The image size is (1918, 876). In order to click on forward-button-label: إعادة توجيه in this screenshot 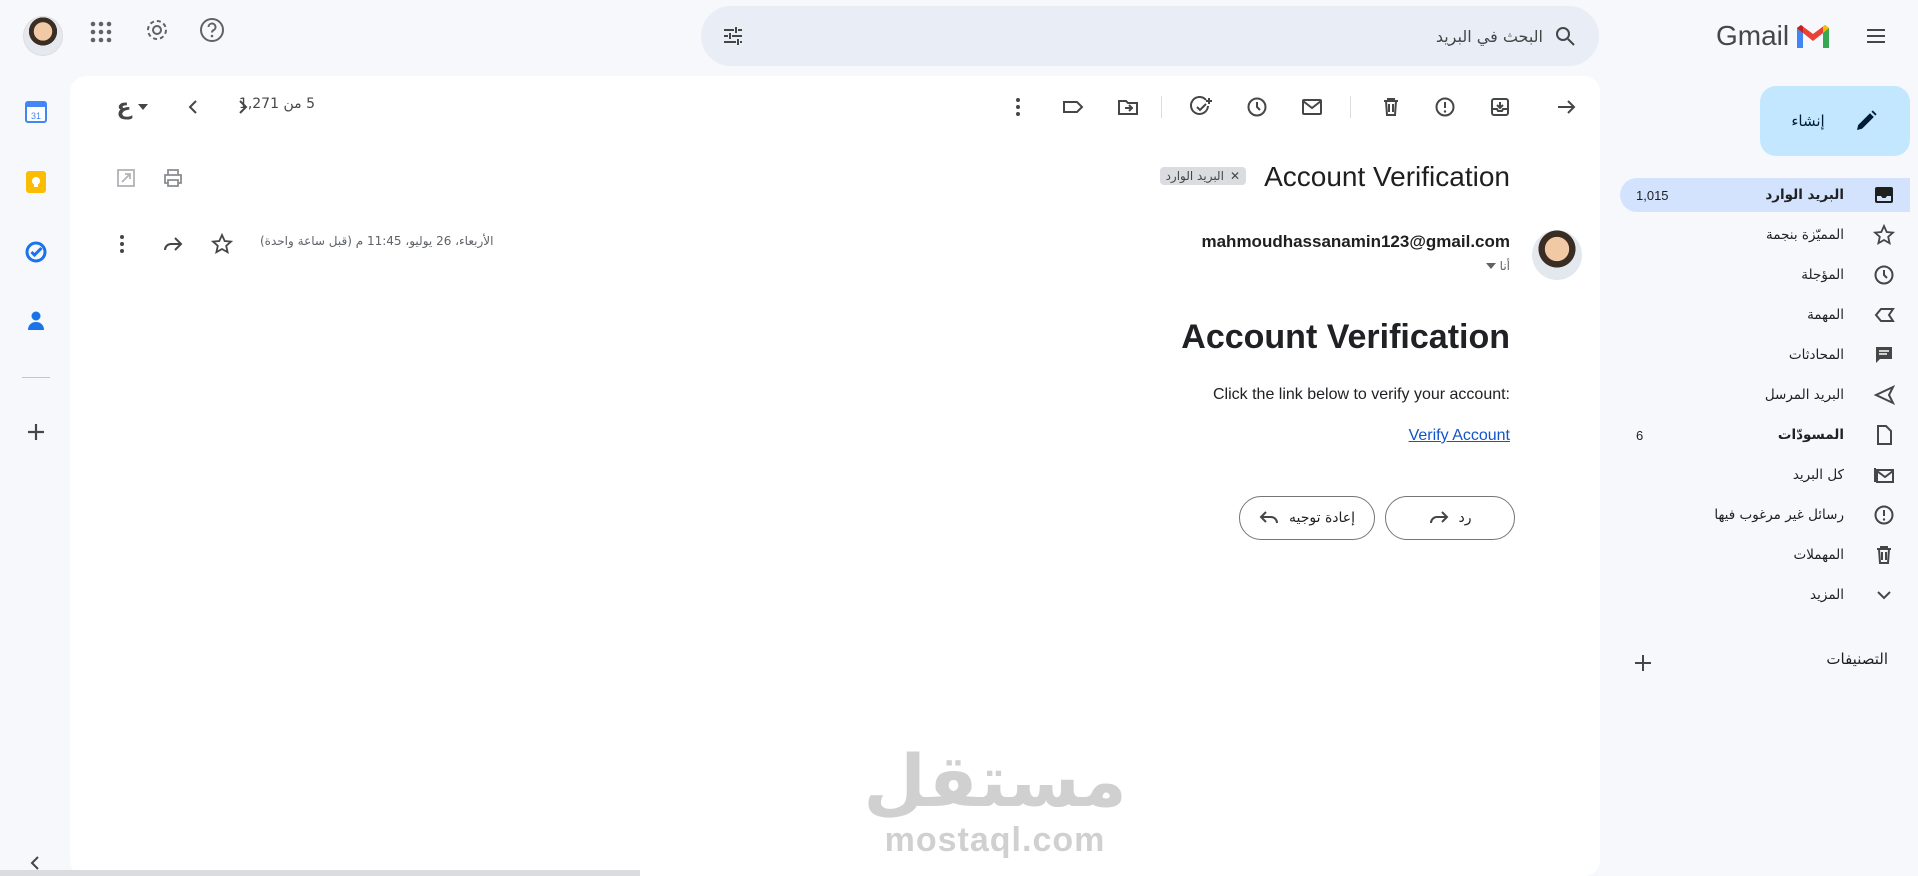, I will do `click(1322, 518)`.